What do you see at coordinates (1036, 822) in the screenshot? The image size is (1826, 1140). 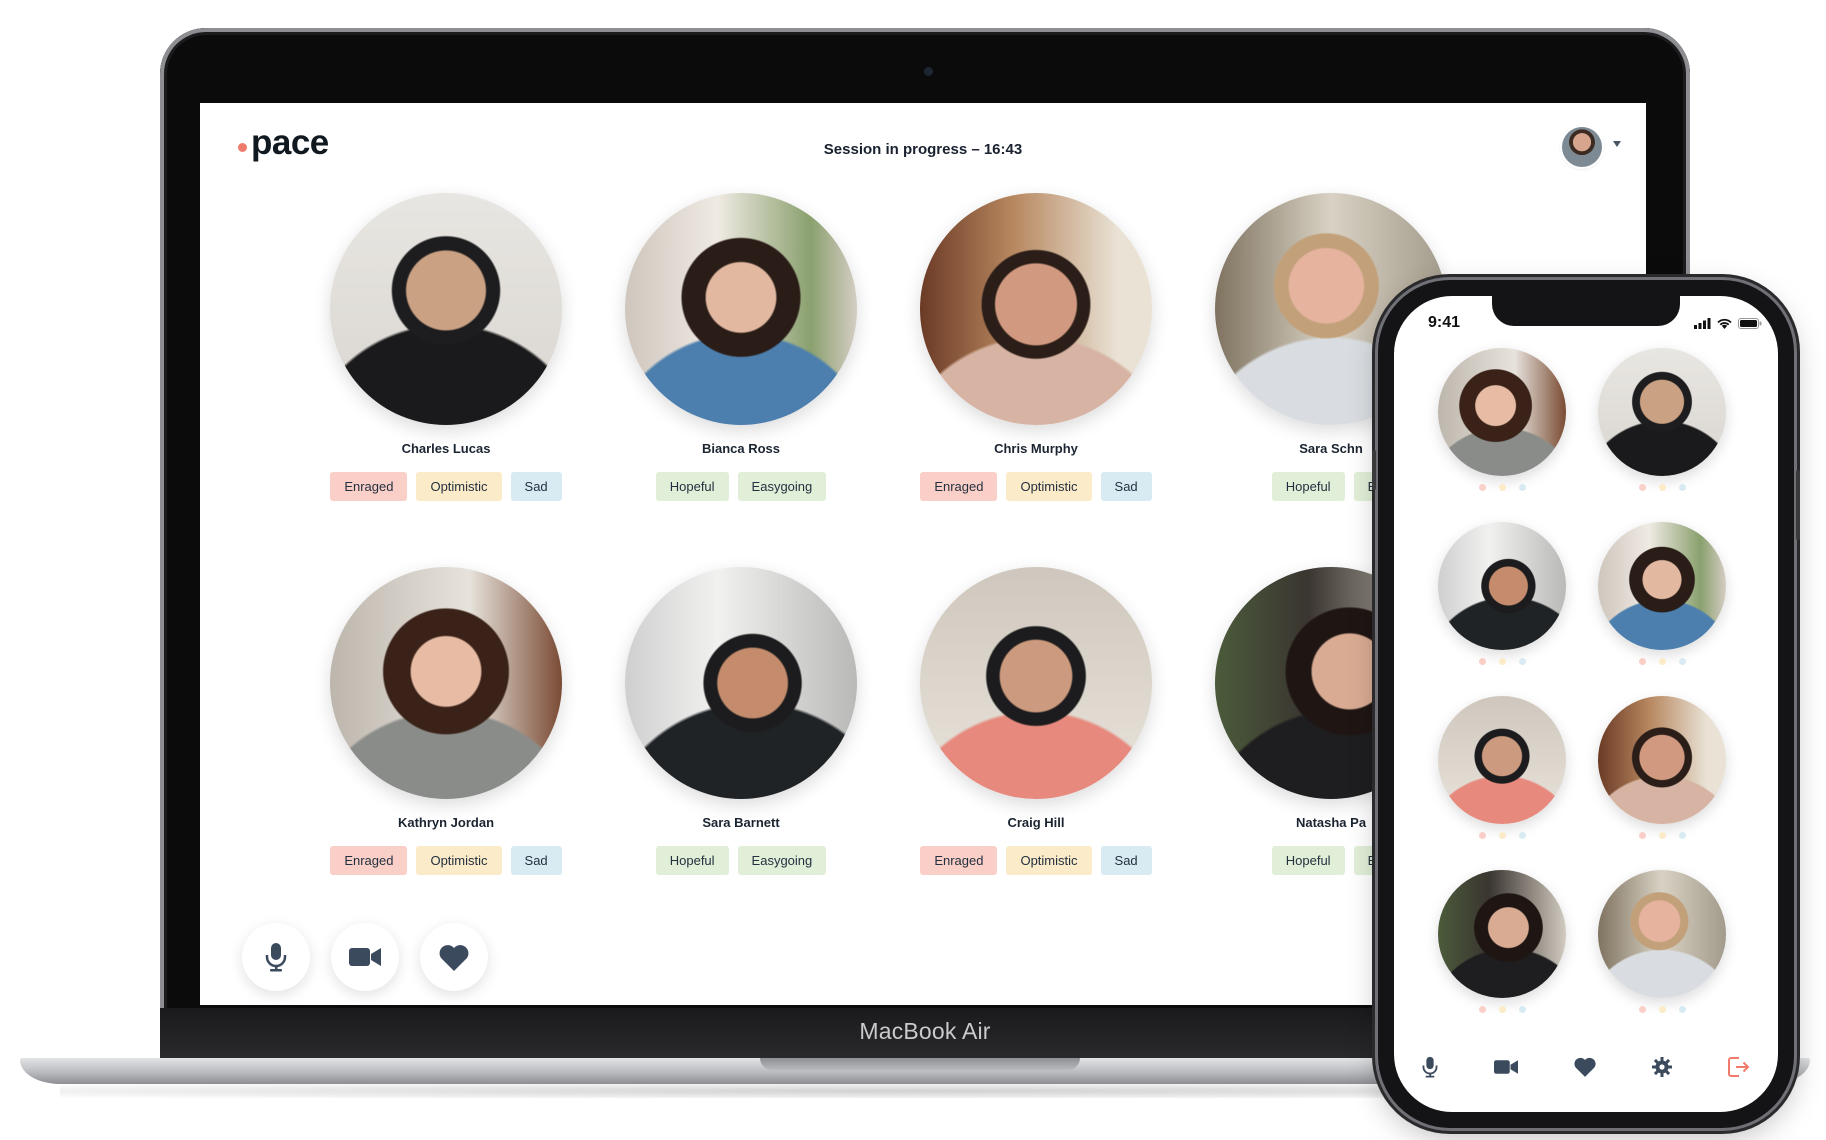 I see `participant-name: Craig Hill` at bounding box center [1036, 822].